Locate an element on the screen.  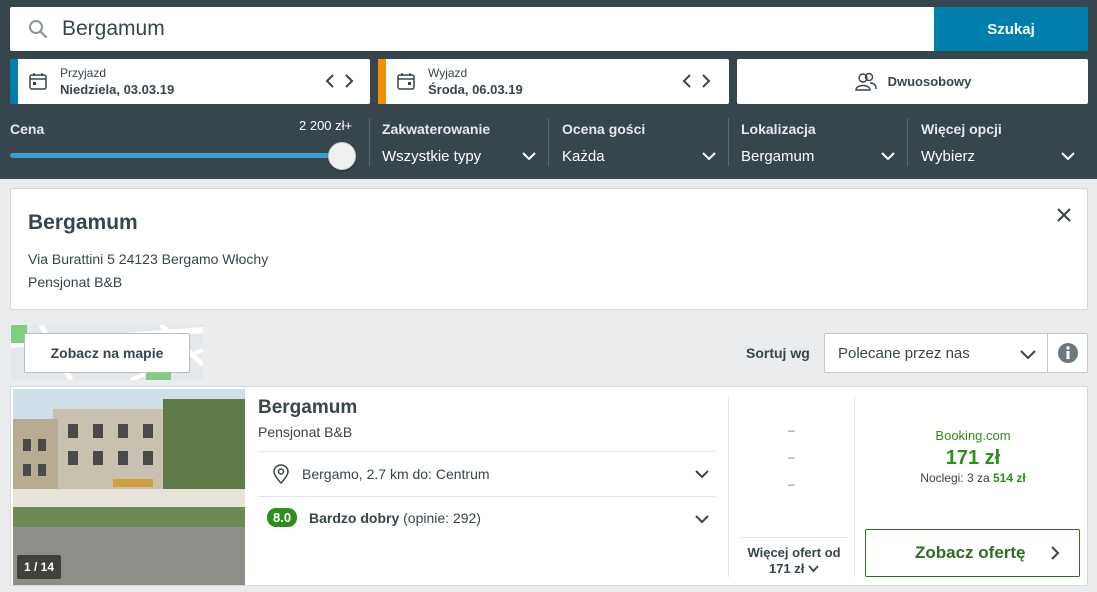
more-offers-button: Więcej ofert od 171 zł is located at coordinates (794, 557).